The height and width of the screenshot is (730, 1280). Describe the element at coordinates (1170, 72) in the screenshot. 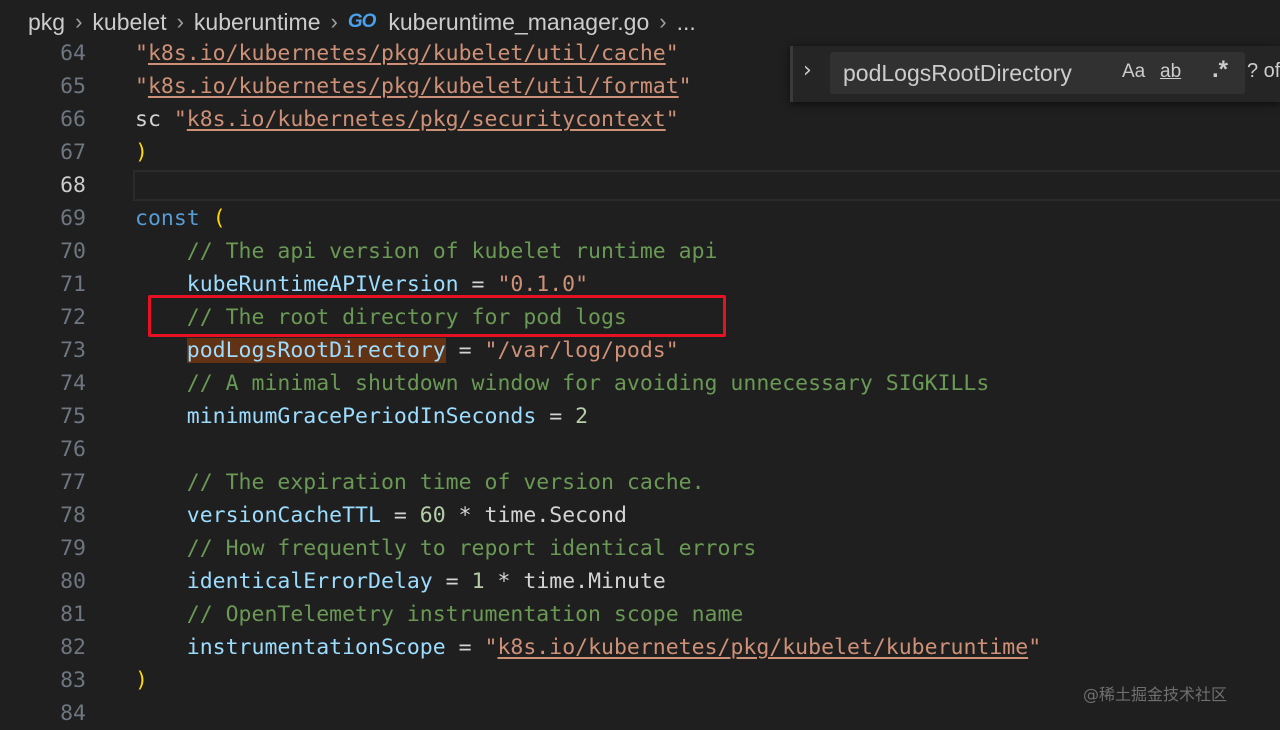

I see `match-whole-word-icon: ab` at that location.